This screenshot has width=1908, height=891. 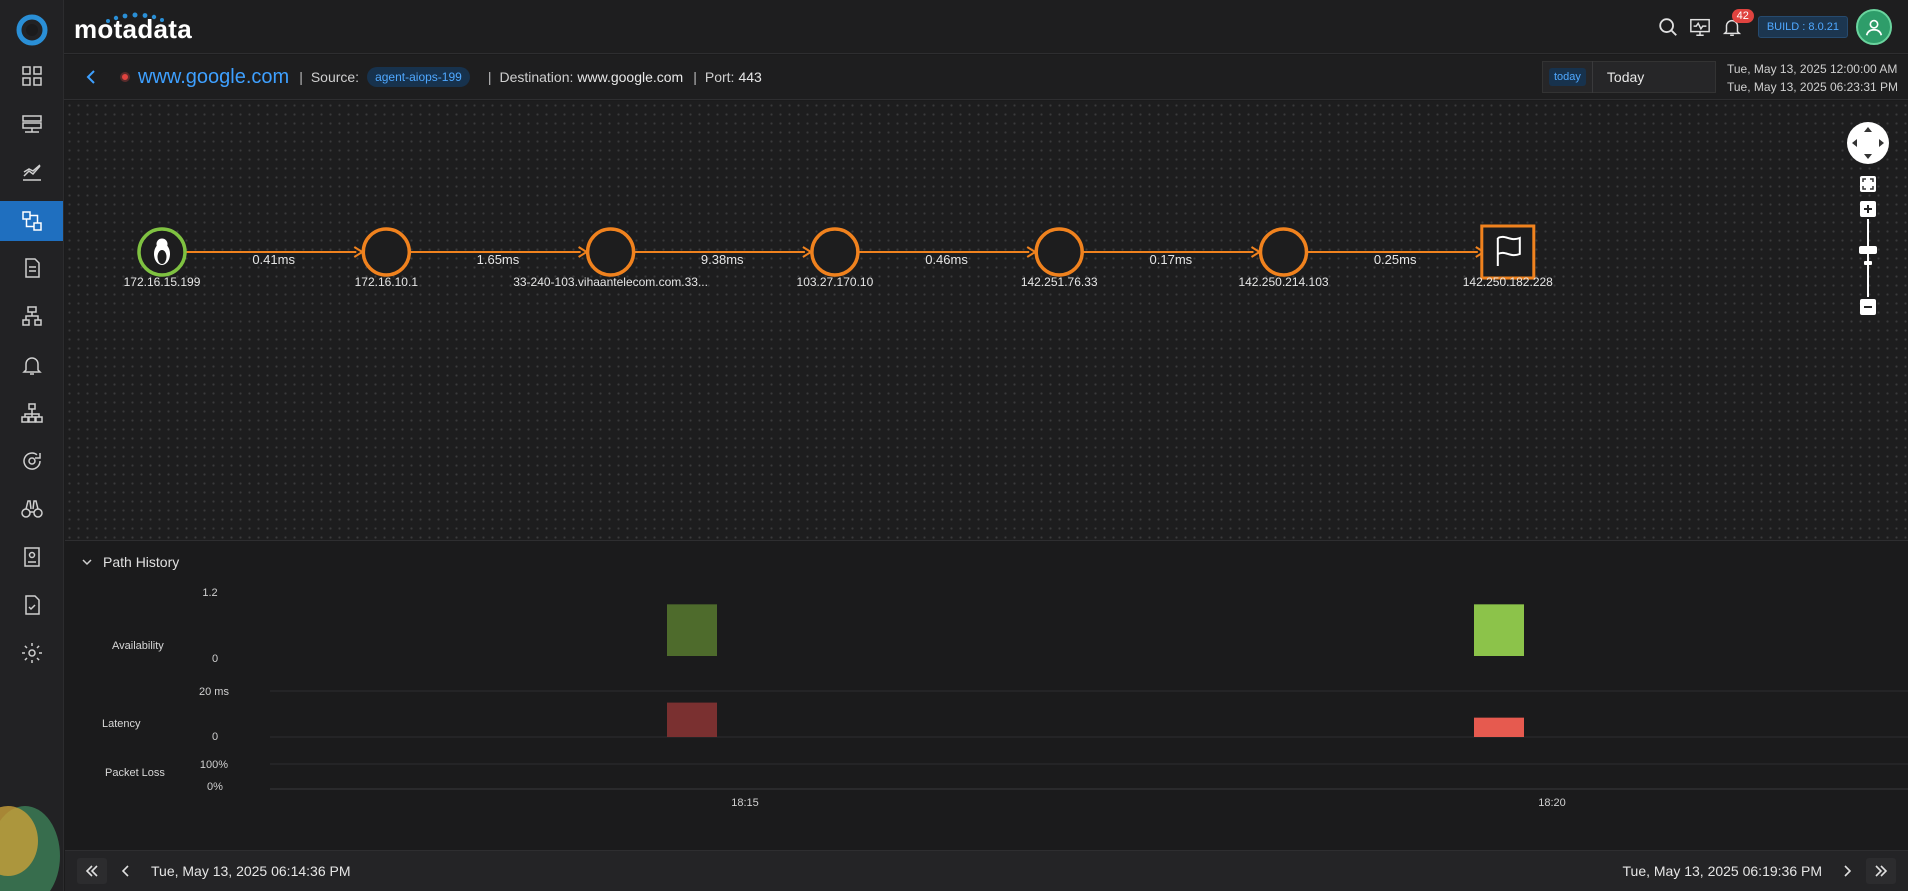 I want to click on sidebar-item-automation, so click(x=31, y=461).